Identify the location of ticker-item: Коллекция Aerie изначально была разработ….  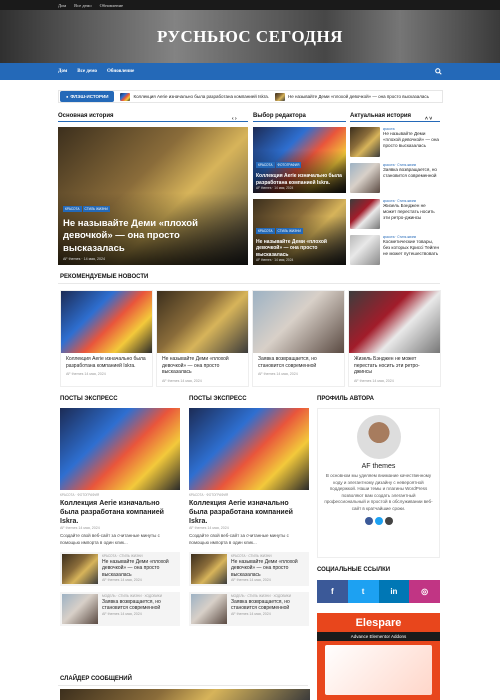
(194, 96).